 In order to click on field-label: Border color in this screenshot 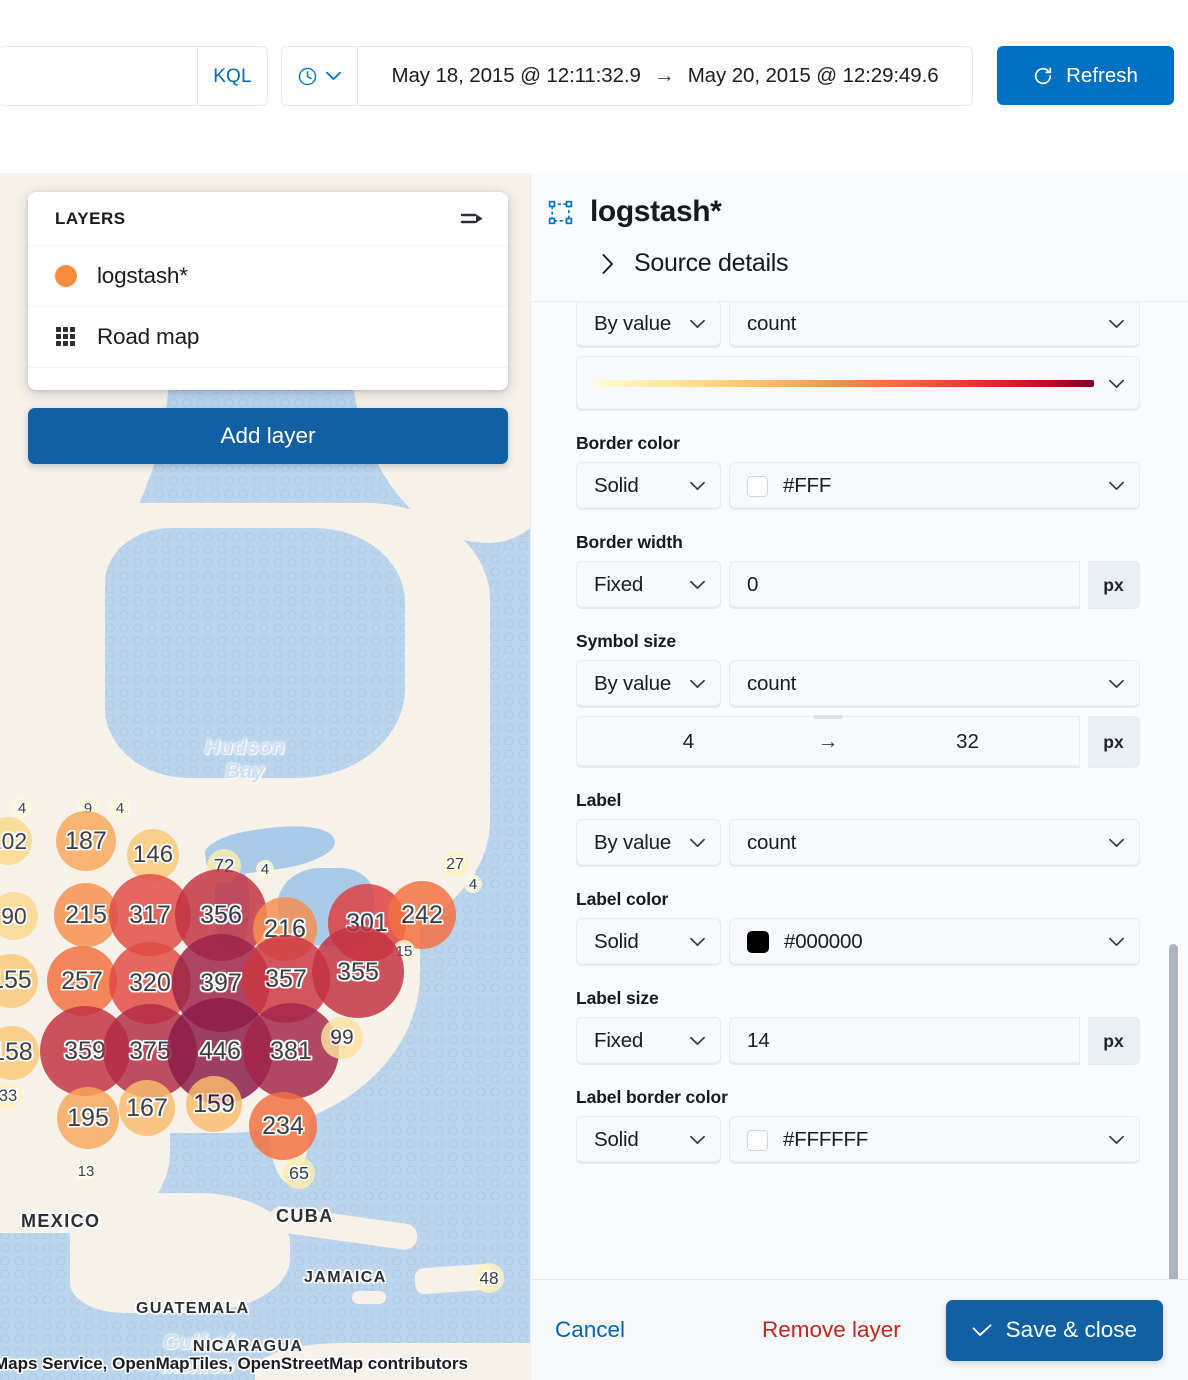, I will do `click(628, 443)`.